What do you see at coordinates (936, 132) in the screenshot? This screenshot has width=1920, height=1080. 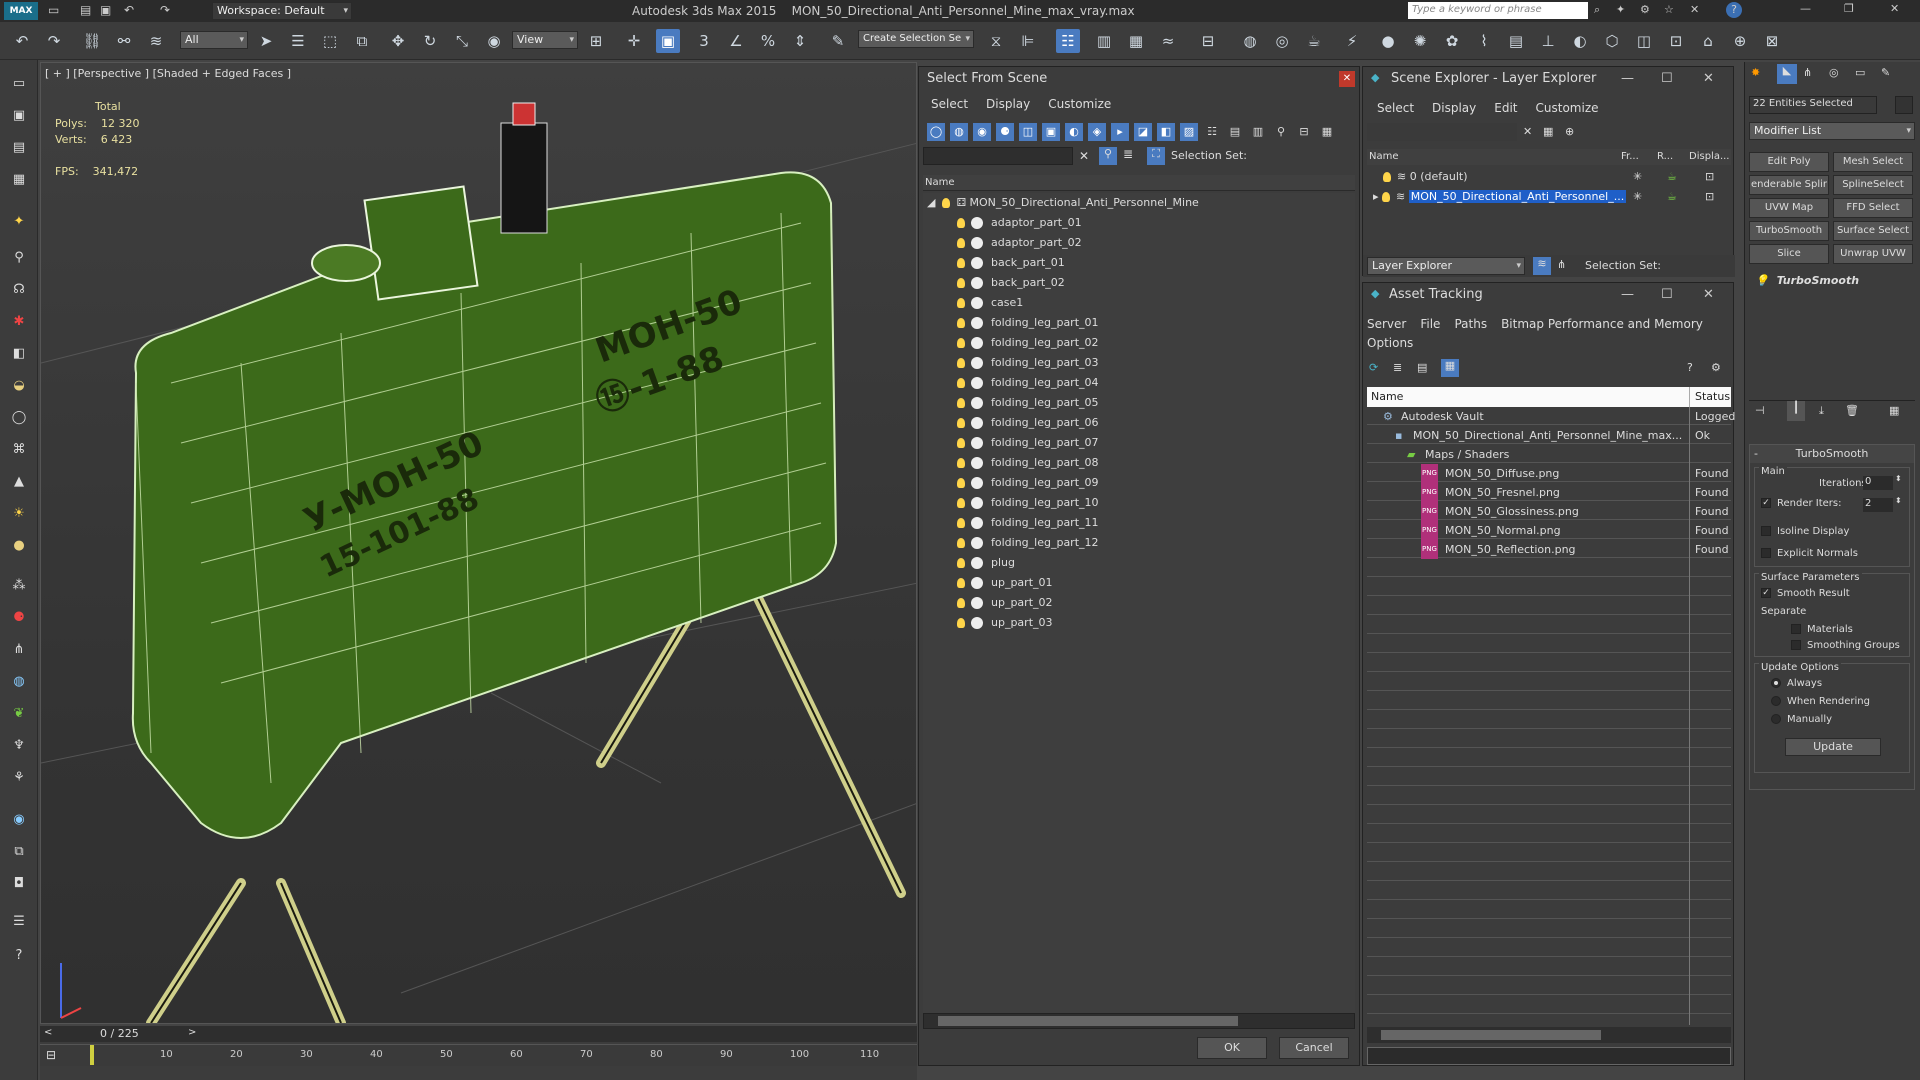 I see `filter-type-icon: ◯` at bounding box center [936, 132].